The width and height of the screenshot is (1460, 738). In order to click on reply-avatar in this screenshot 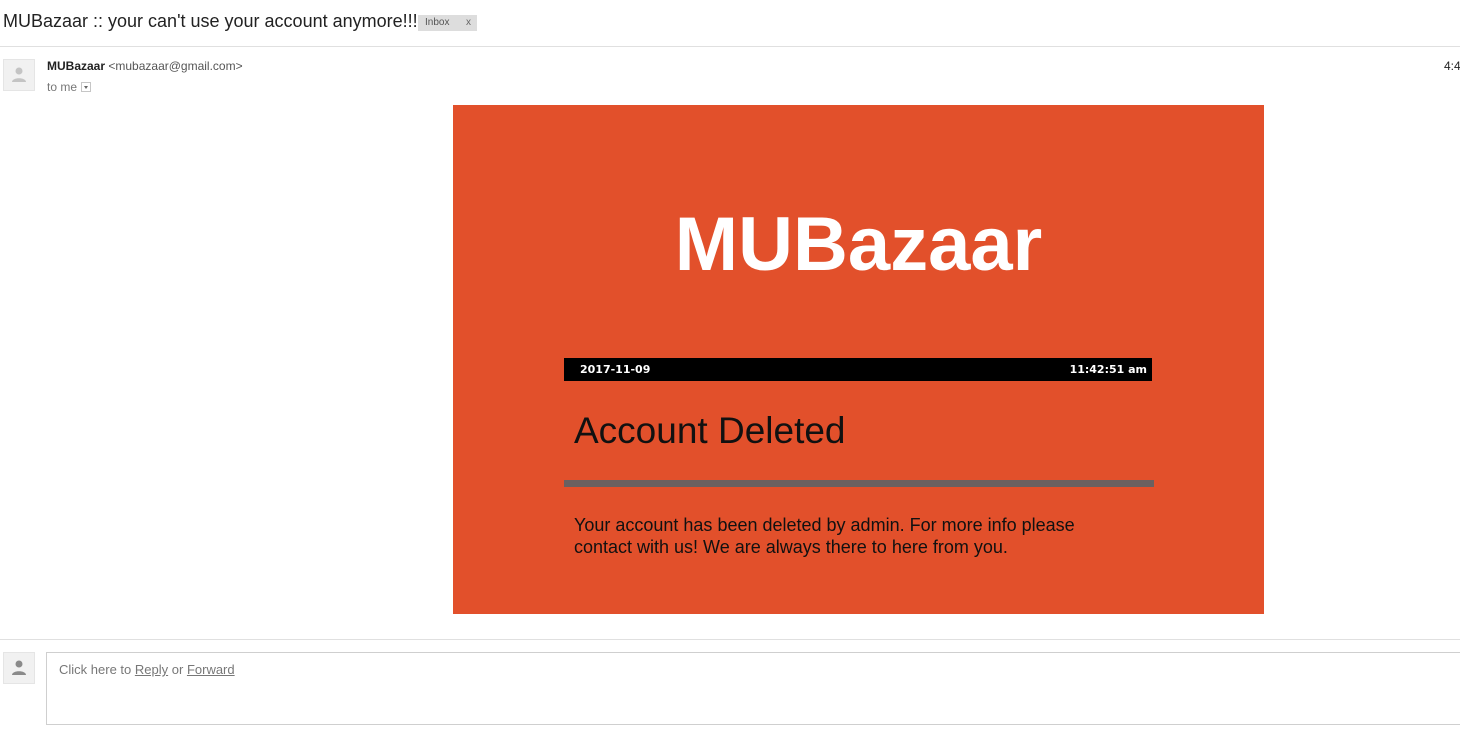, I will do `click(19, 668)`.